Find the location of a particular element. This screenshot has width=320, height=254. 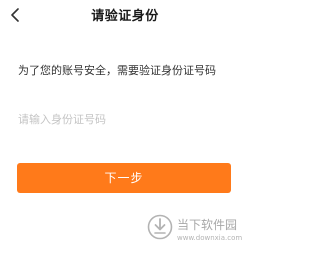

page-title: 请验证身份 is located at coordinates (125, 16).